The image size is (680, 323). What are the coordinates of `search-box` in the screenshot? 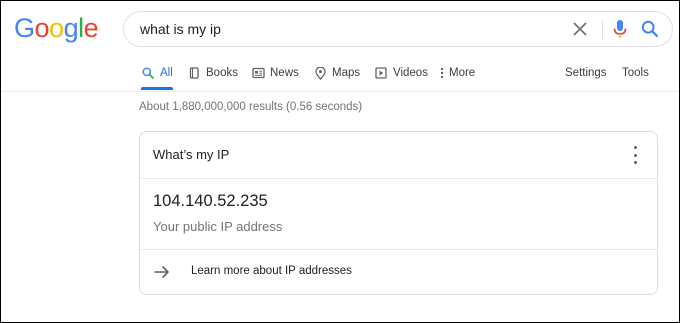 It's located at (398, 29).